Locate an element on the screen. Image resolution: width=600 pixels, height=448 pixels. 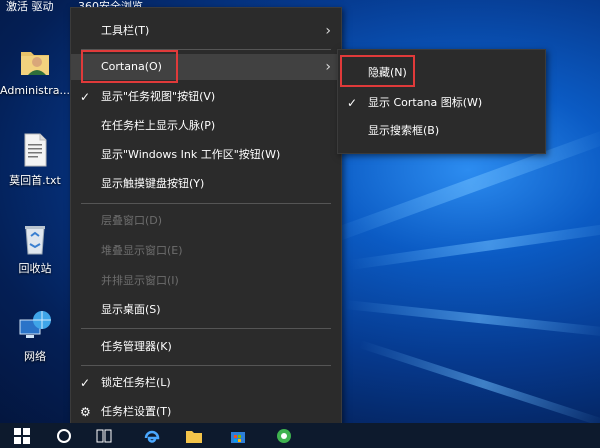
menu-item-label: 显示"任务视图"按钮(V) is located at coordinates (158, 96).